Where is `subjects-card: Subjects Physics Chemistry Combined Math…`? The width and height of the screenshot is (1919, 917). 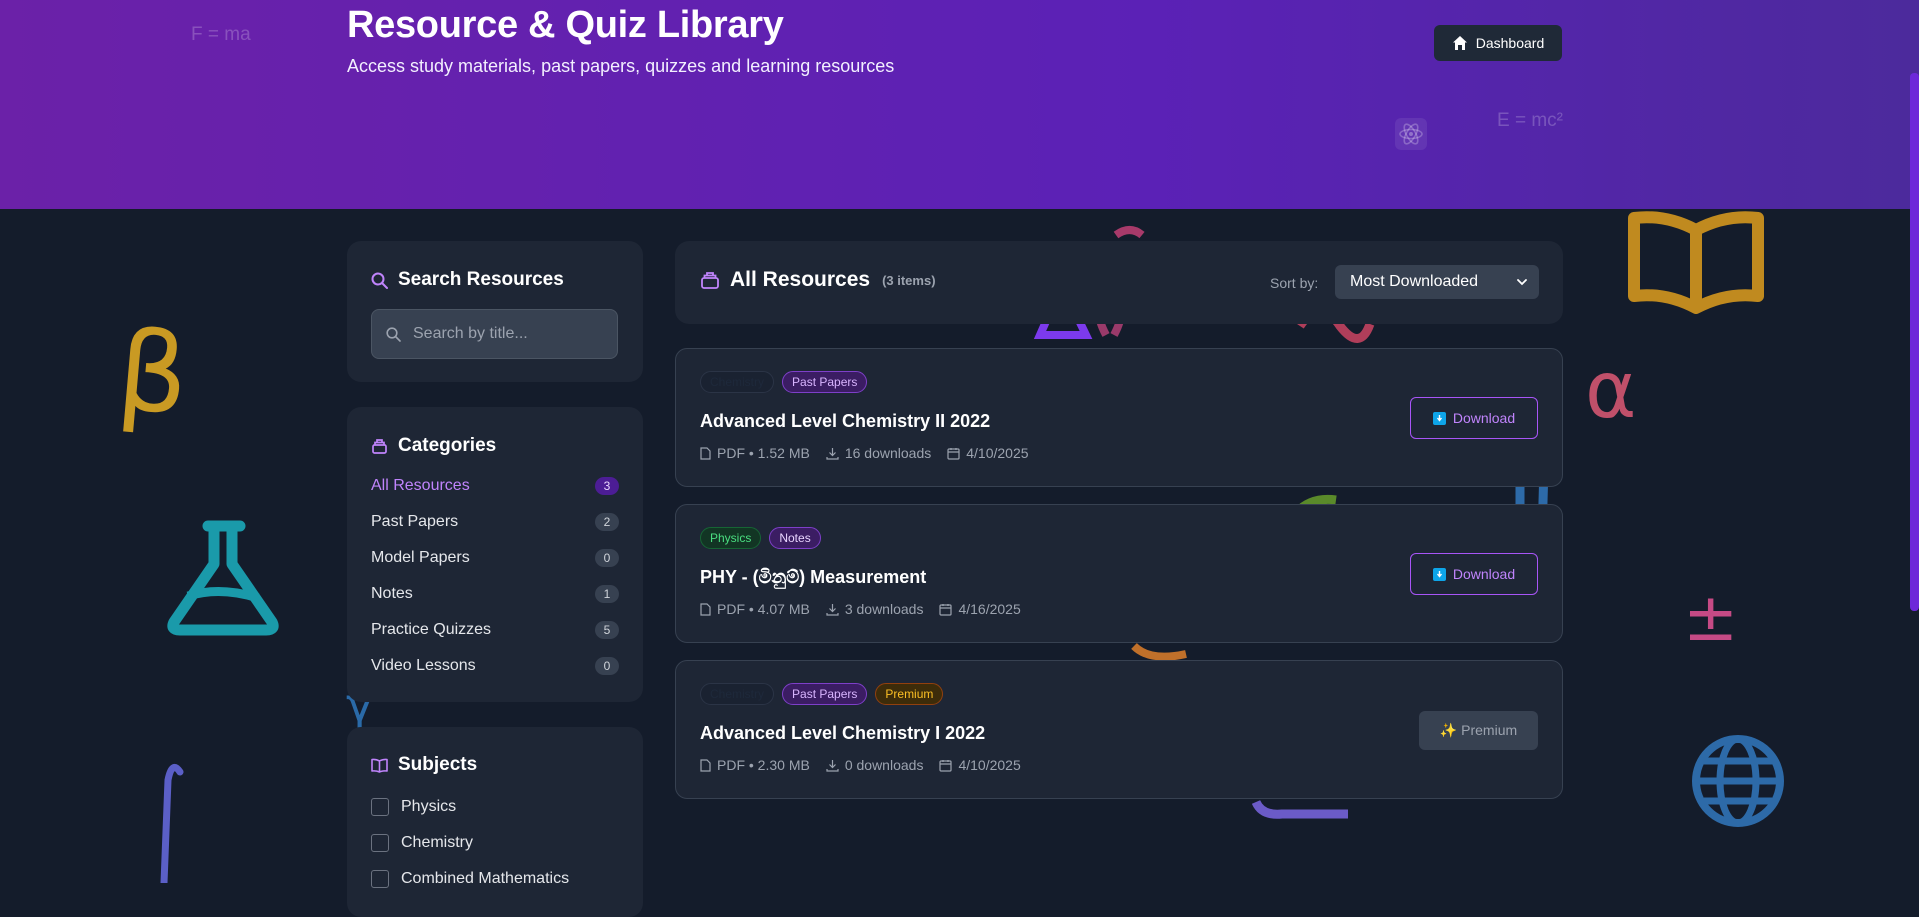 subjects-card: Subjects Physics Chemistry Combined Math… is located at coordinates (495, 822).